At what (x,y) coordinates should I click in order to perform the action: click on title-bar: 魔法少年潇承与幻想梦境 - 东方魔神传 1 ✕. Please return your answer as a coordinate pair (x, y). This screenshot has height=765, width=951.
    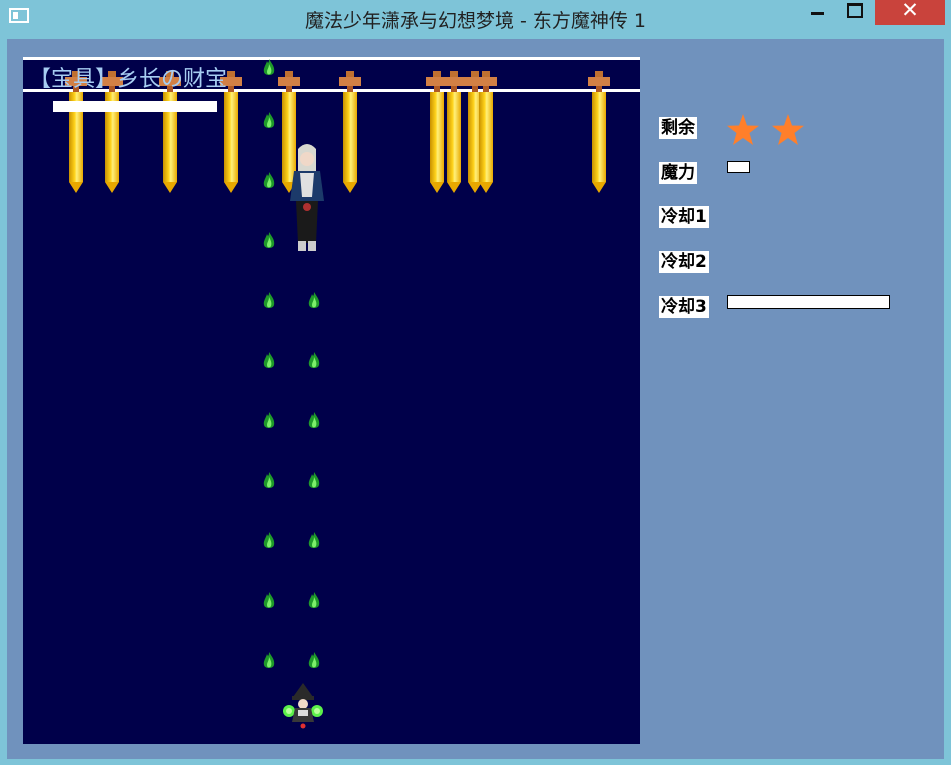
    Looking at the image, I should click on (475, 19).